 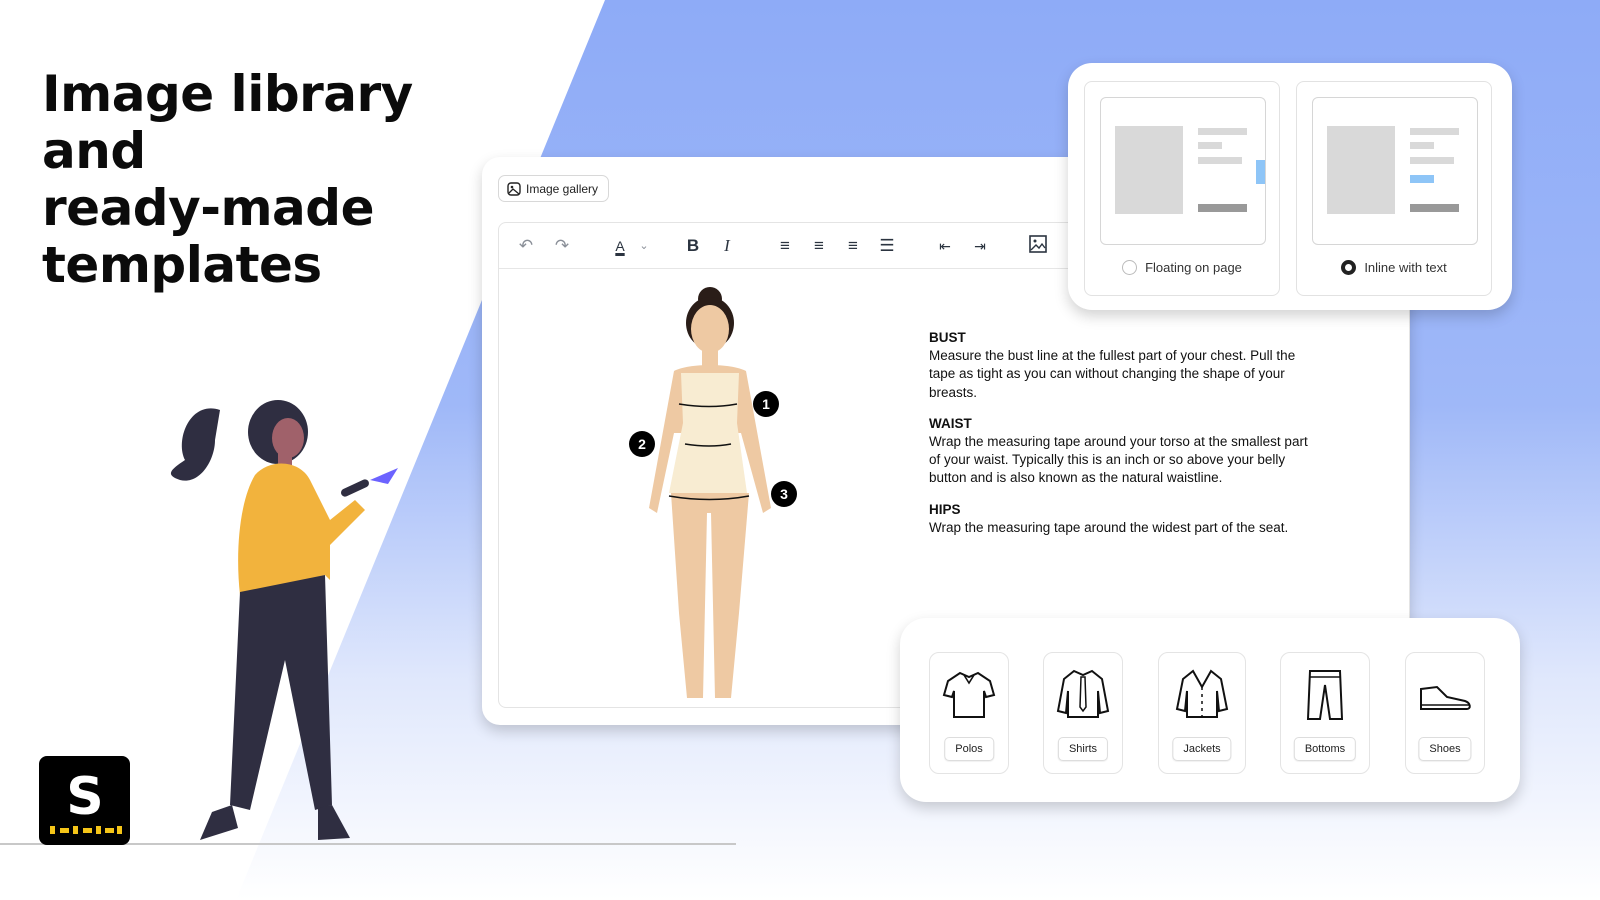 I want to click on woman-illustration, so click(x=284, y=620).